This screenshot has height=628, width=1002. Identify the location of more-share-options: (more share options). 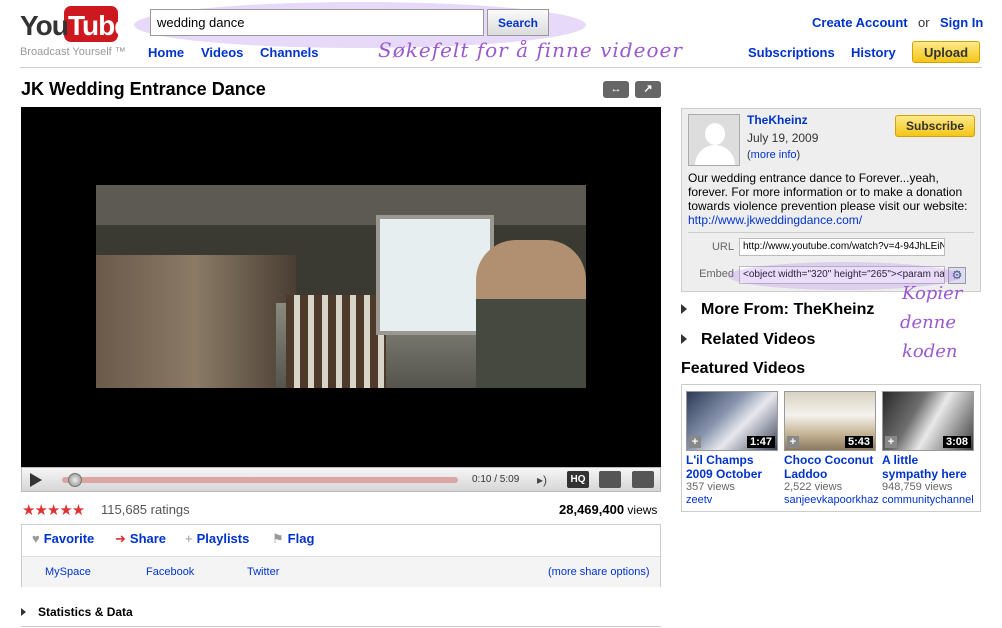
(599, 572).